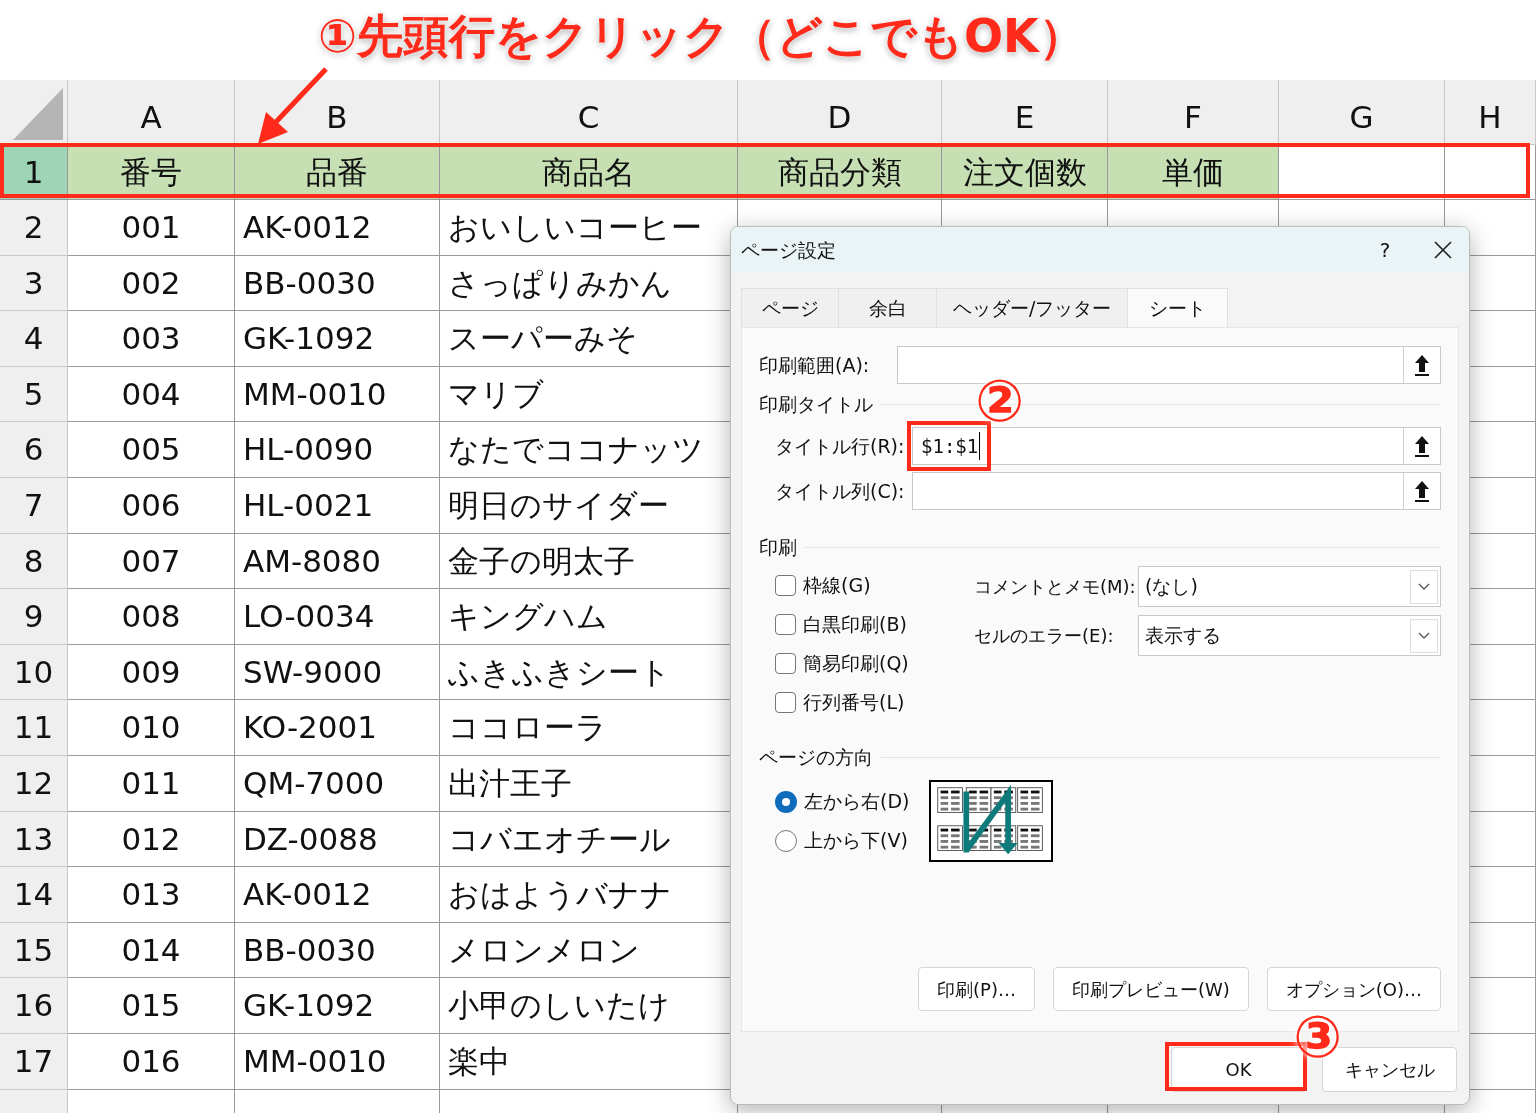  What do you see at coordinates (310, 728) in the screenshot?
I see `table-cell-text: KO-2001` at bounding box center [310, 728].